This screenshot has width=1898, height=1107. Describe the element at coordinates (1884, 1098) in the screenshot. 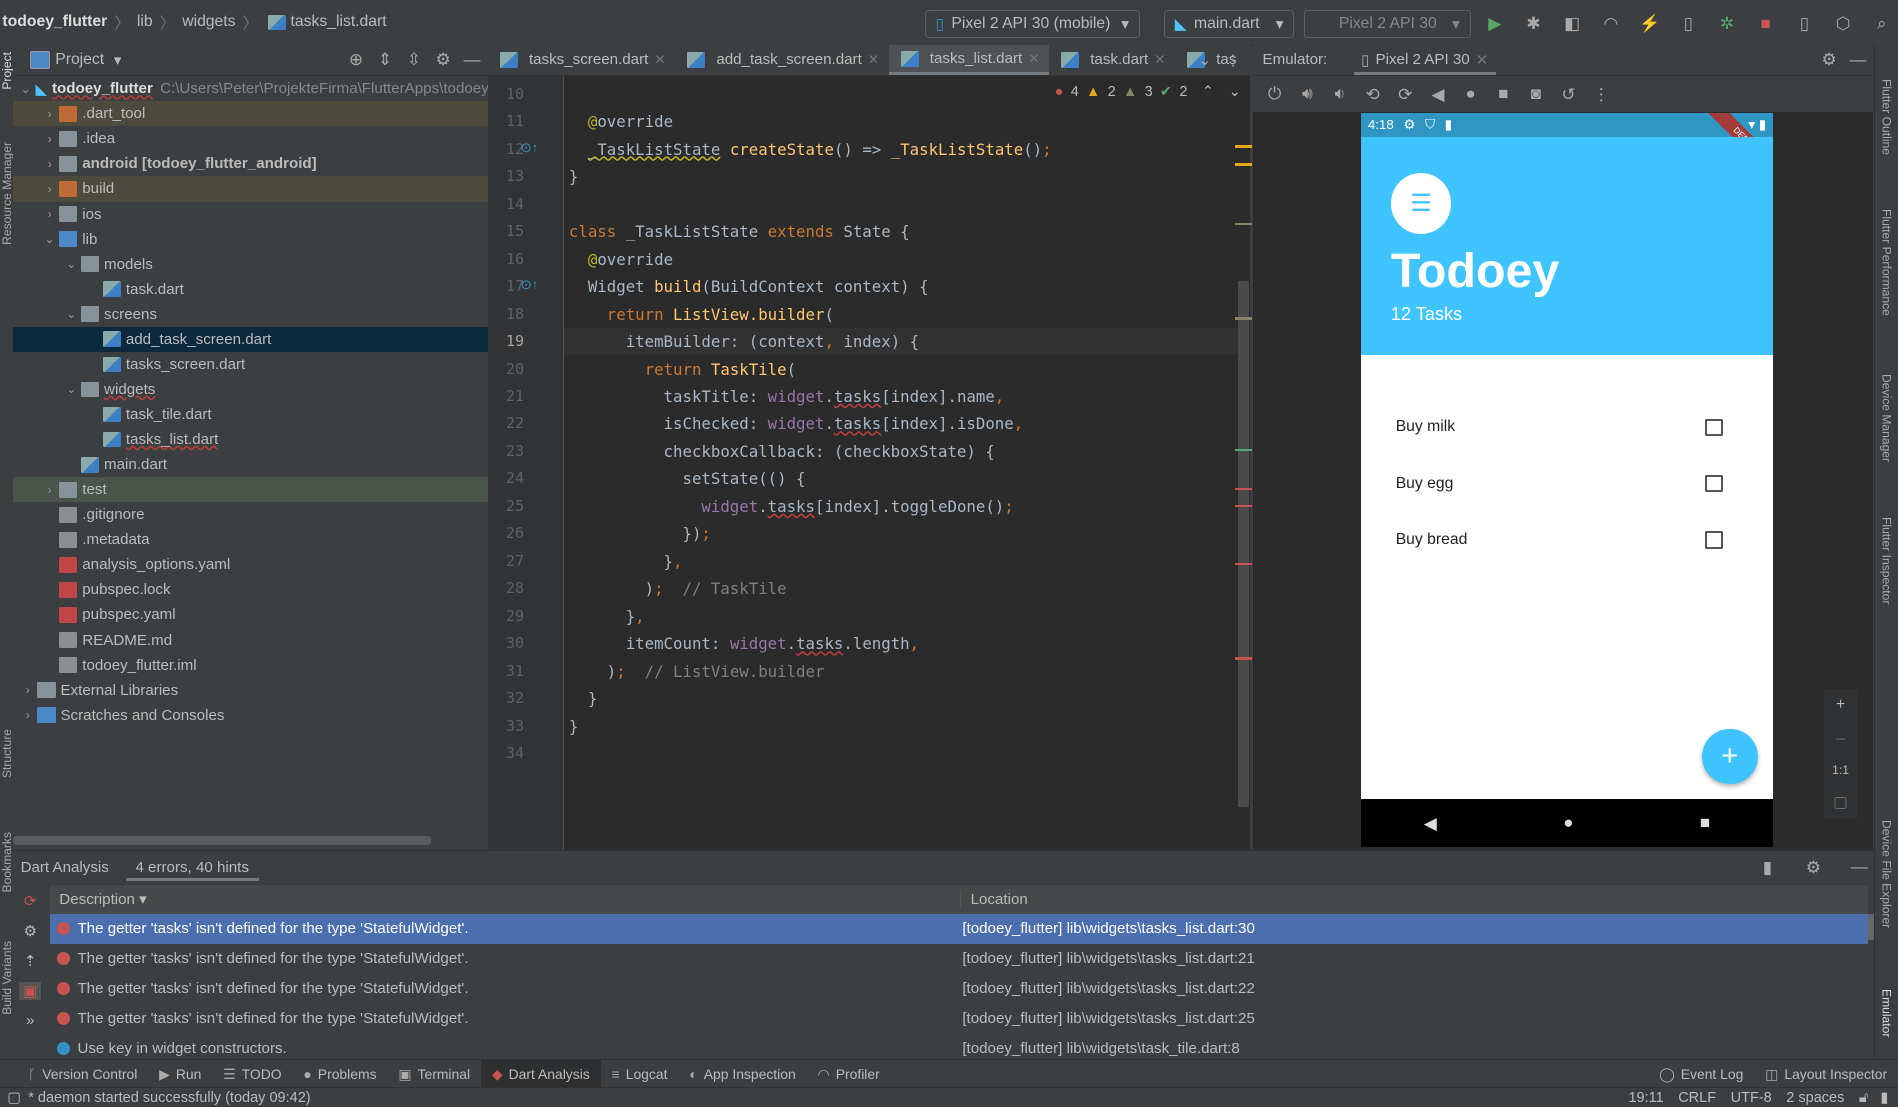

I see `notifications-icon: ▮` at that location.